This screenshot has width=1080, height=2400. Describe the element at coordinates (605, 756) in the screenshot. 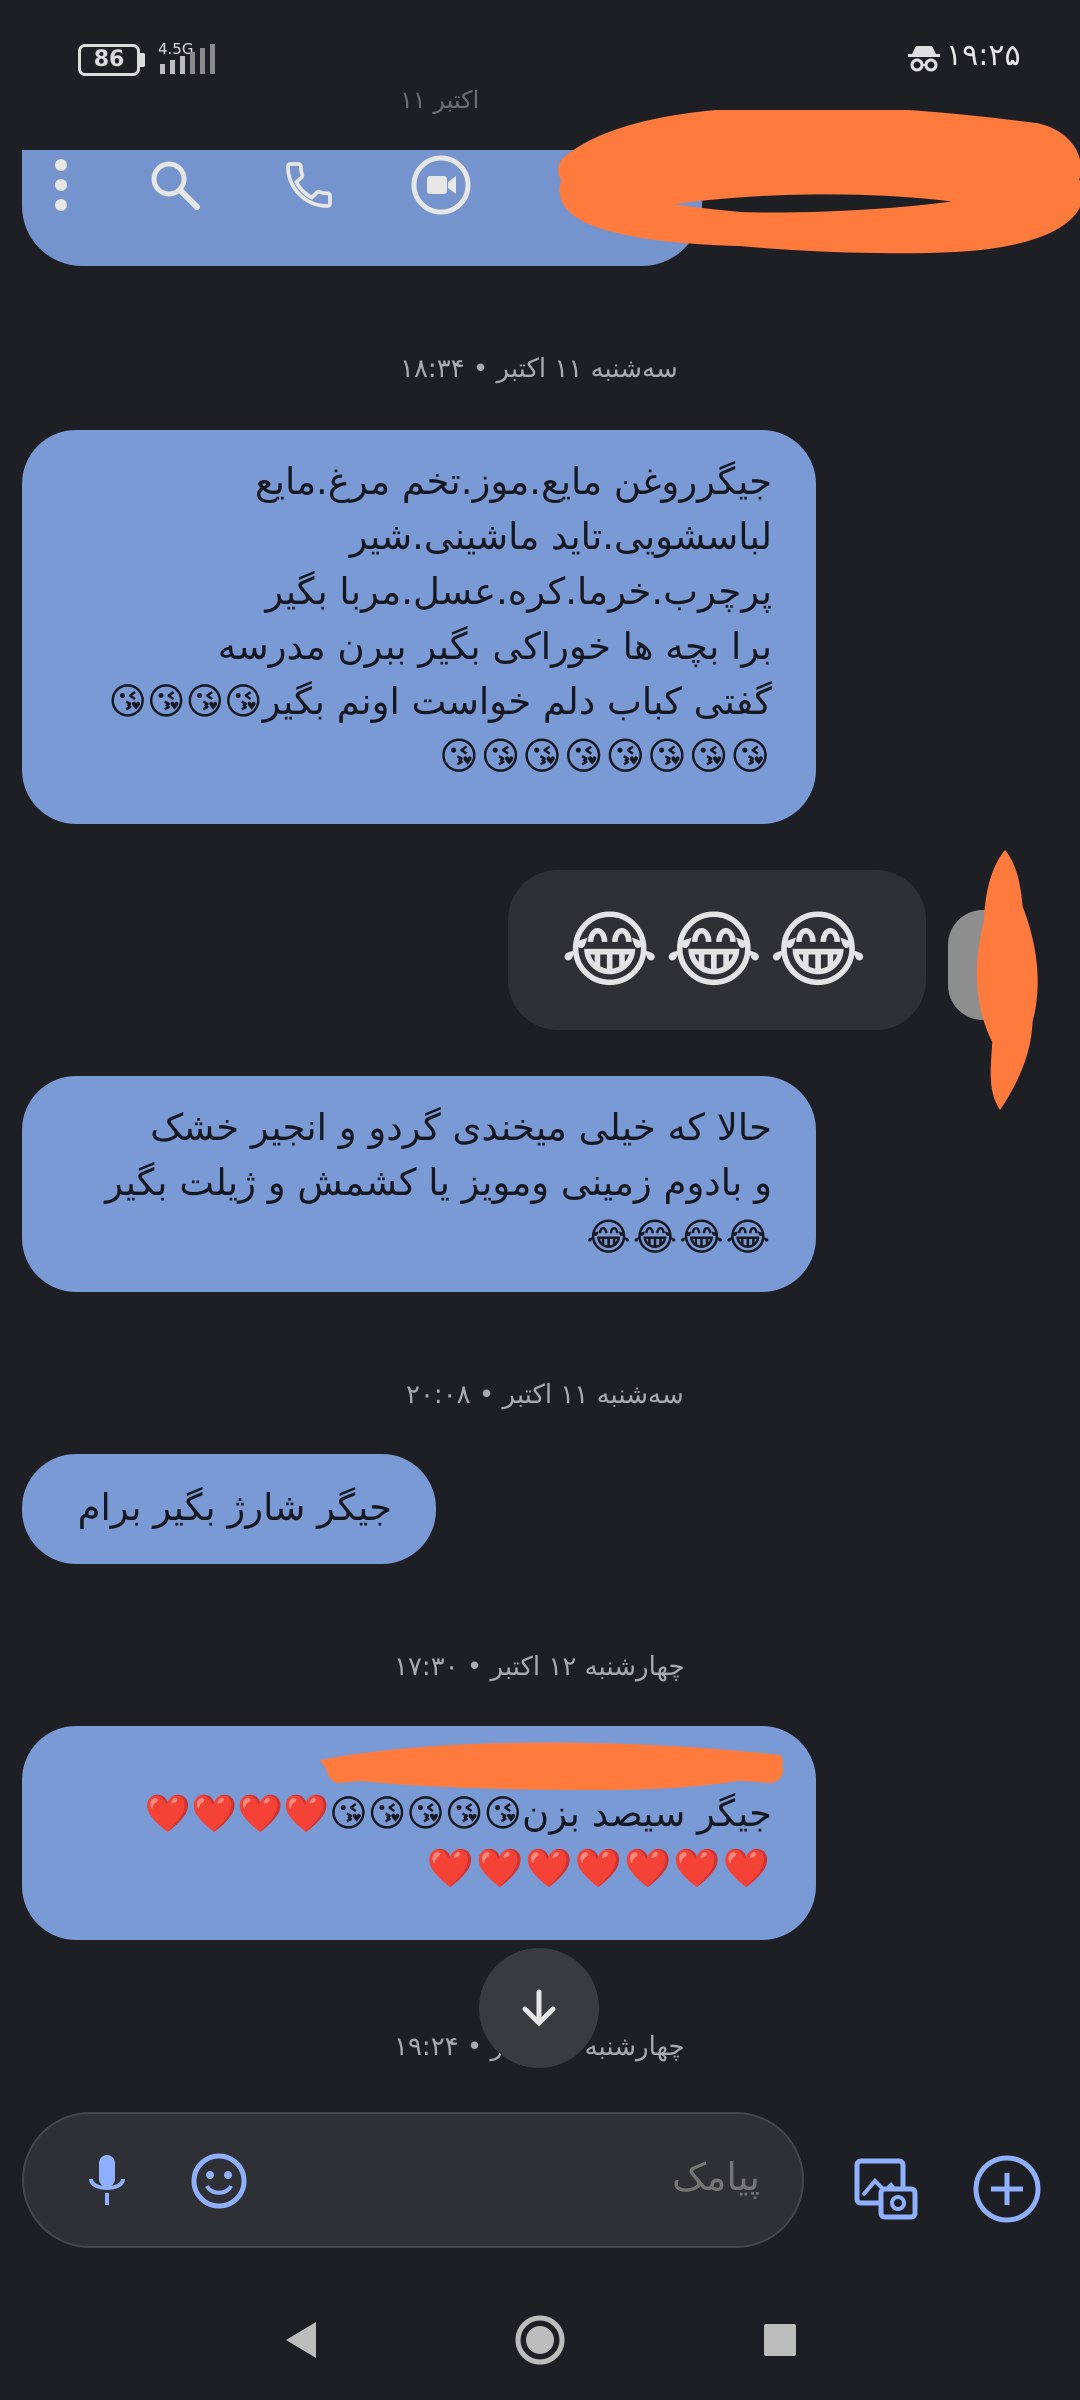

I see `message-line: 😘😘😘😘😘😘😘😘` at that location.